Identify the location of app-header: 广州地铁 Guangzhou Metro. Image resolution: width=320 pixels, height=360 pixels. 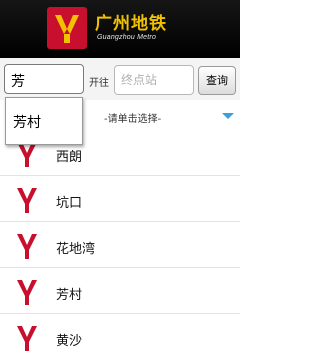
(120, 29).